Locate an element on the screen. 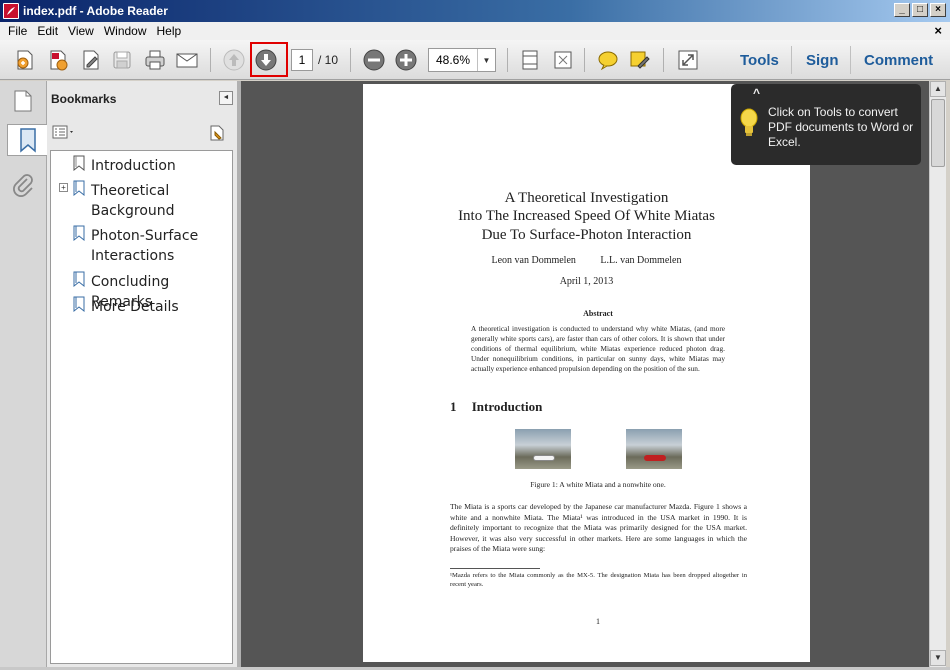  paper-authors: Leon van Dommelen L.L. van Dommelen is located at coordinates (586, 260).